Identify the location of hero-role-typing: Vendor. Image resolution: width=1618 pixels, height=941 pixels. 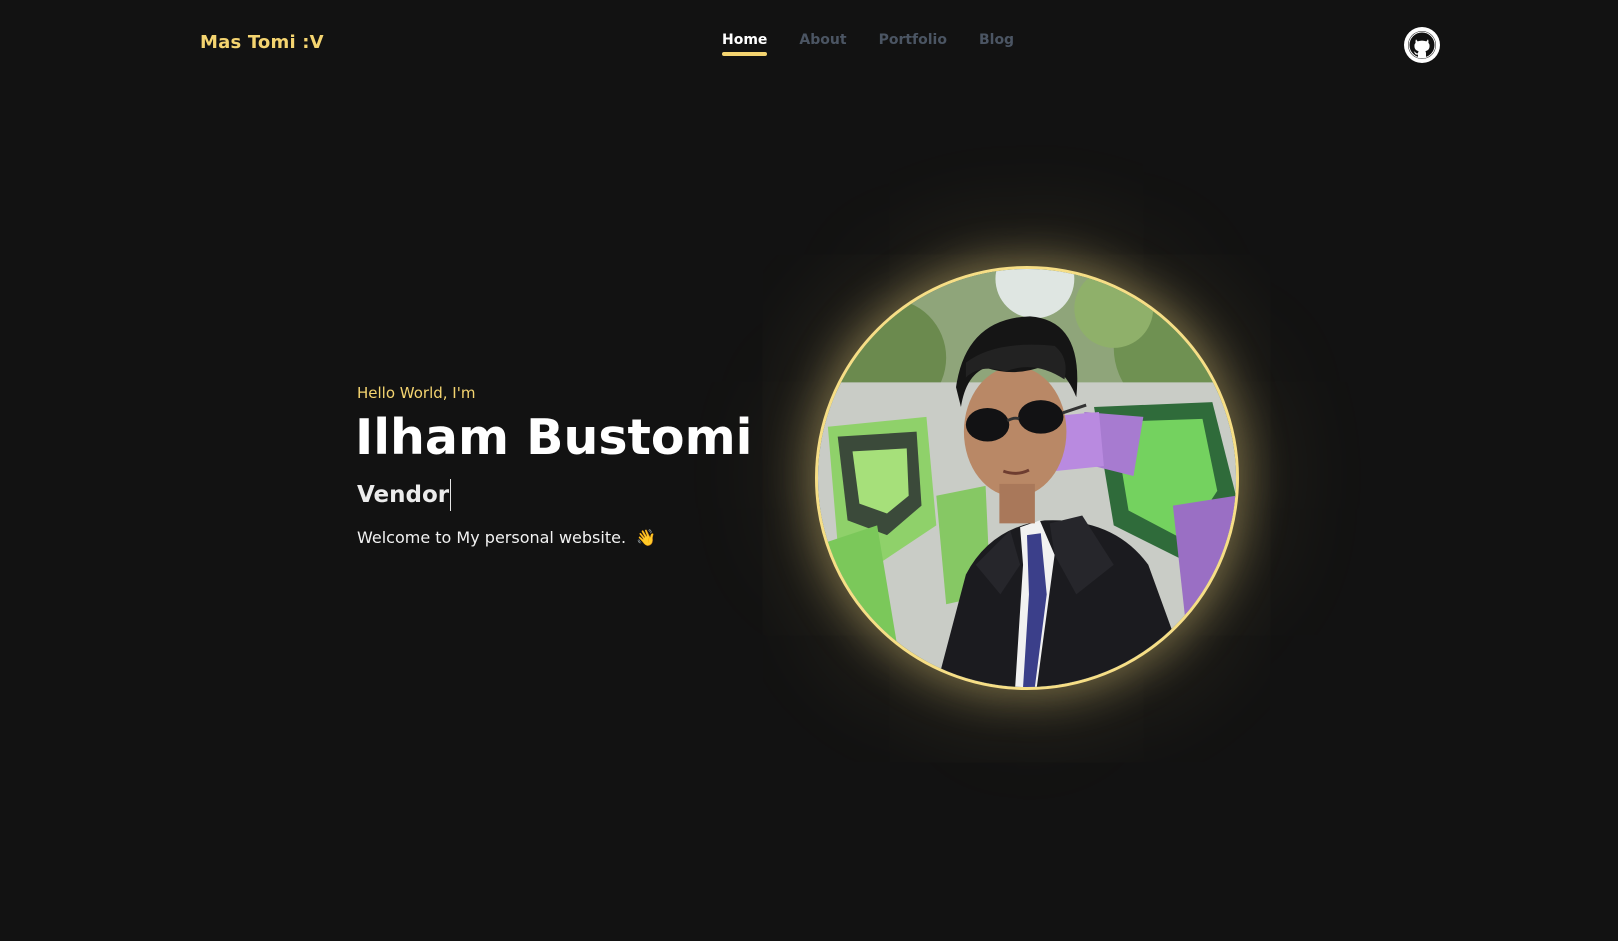
(404, 495).